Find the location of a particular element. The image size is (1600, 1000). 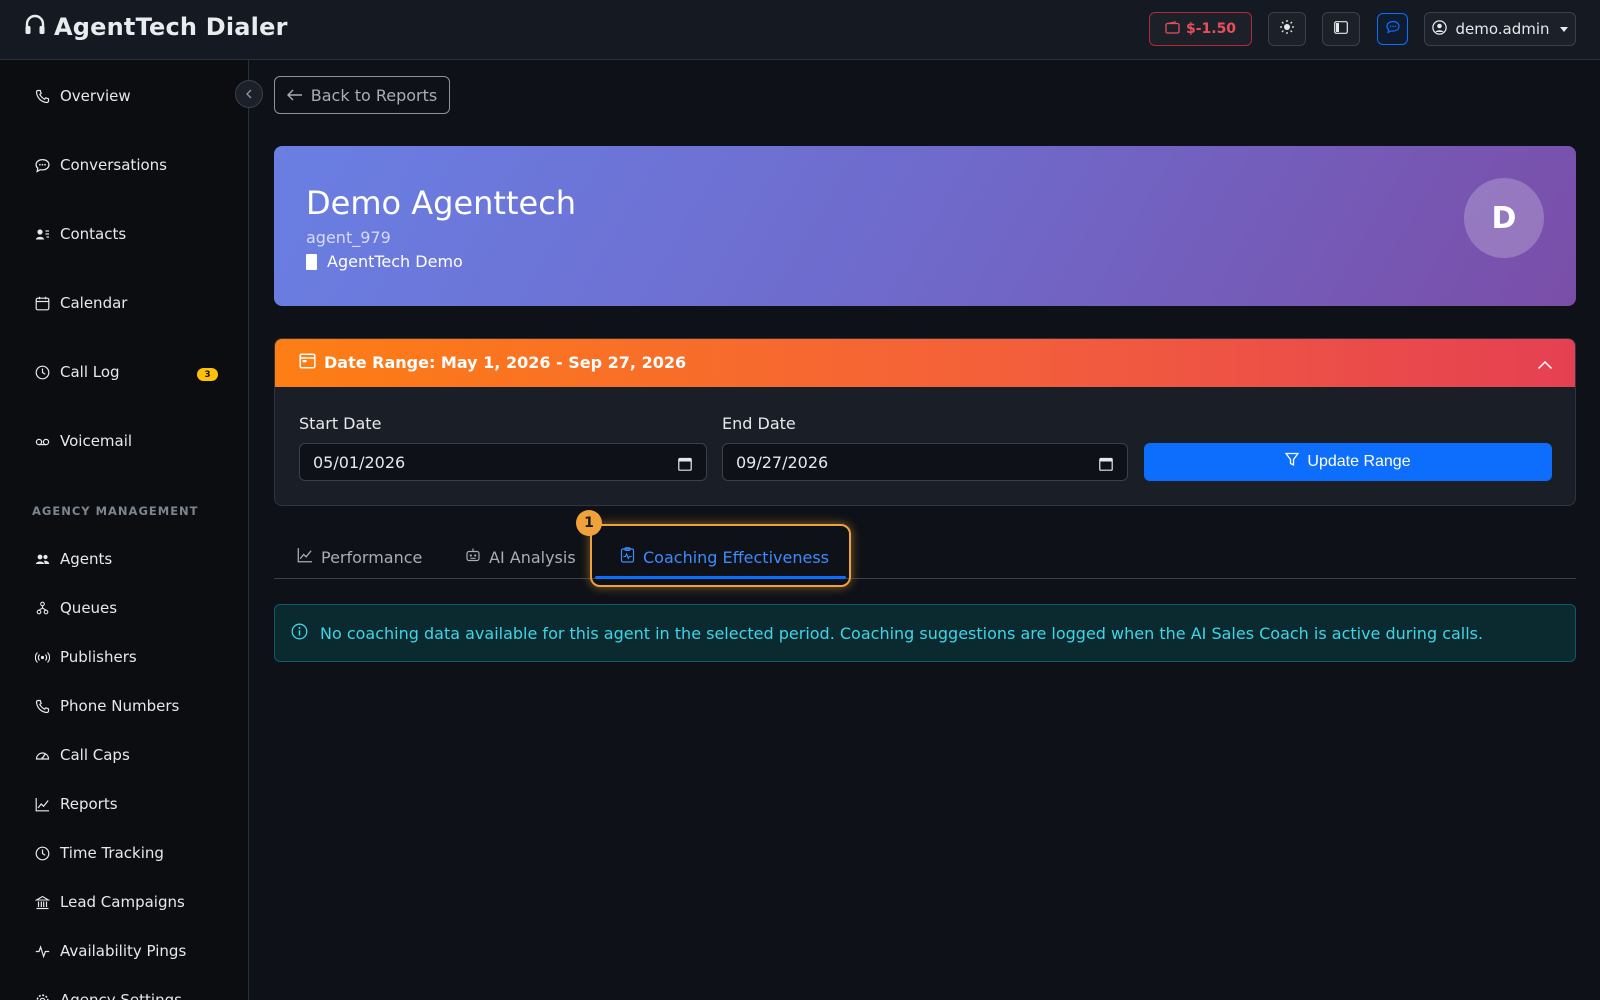

sidebar-item-label: Publishers is located at coordinates (98, 657).